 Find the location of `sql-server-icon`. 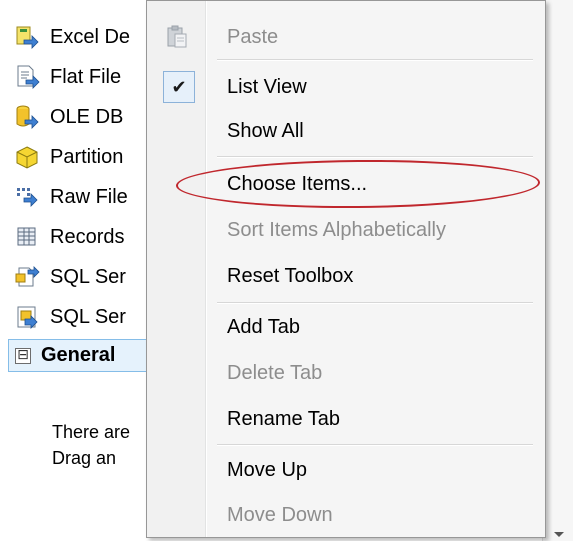

sql-server-icon is located at coordinates (27, 277).